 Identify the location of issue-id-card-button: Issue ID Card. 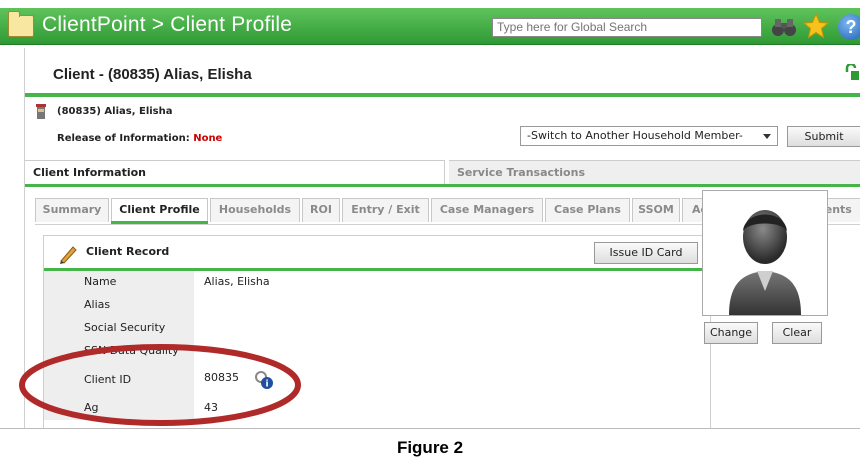
(646, 253).